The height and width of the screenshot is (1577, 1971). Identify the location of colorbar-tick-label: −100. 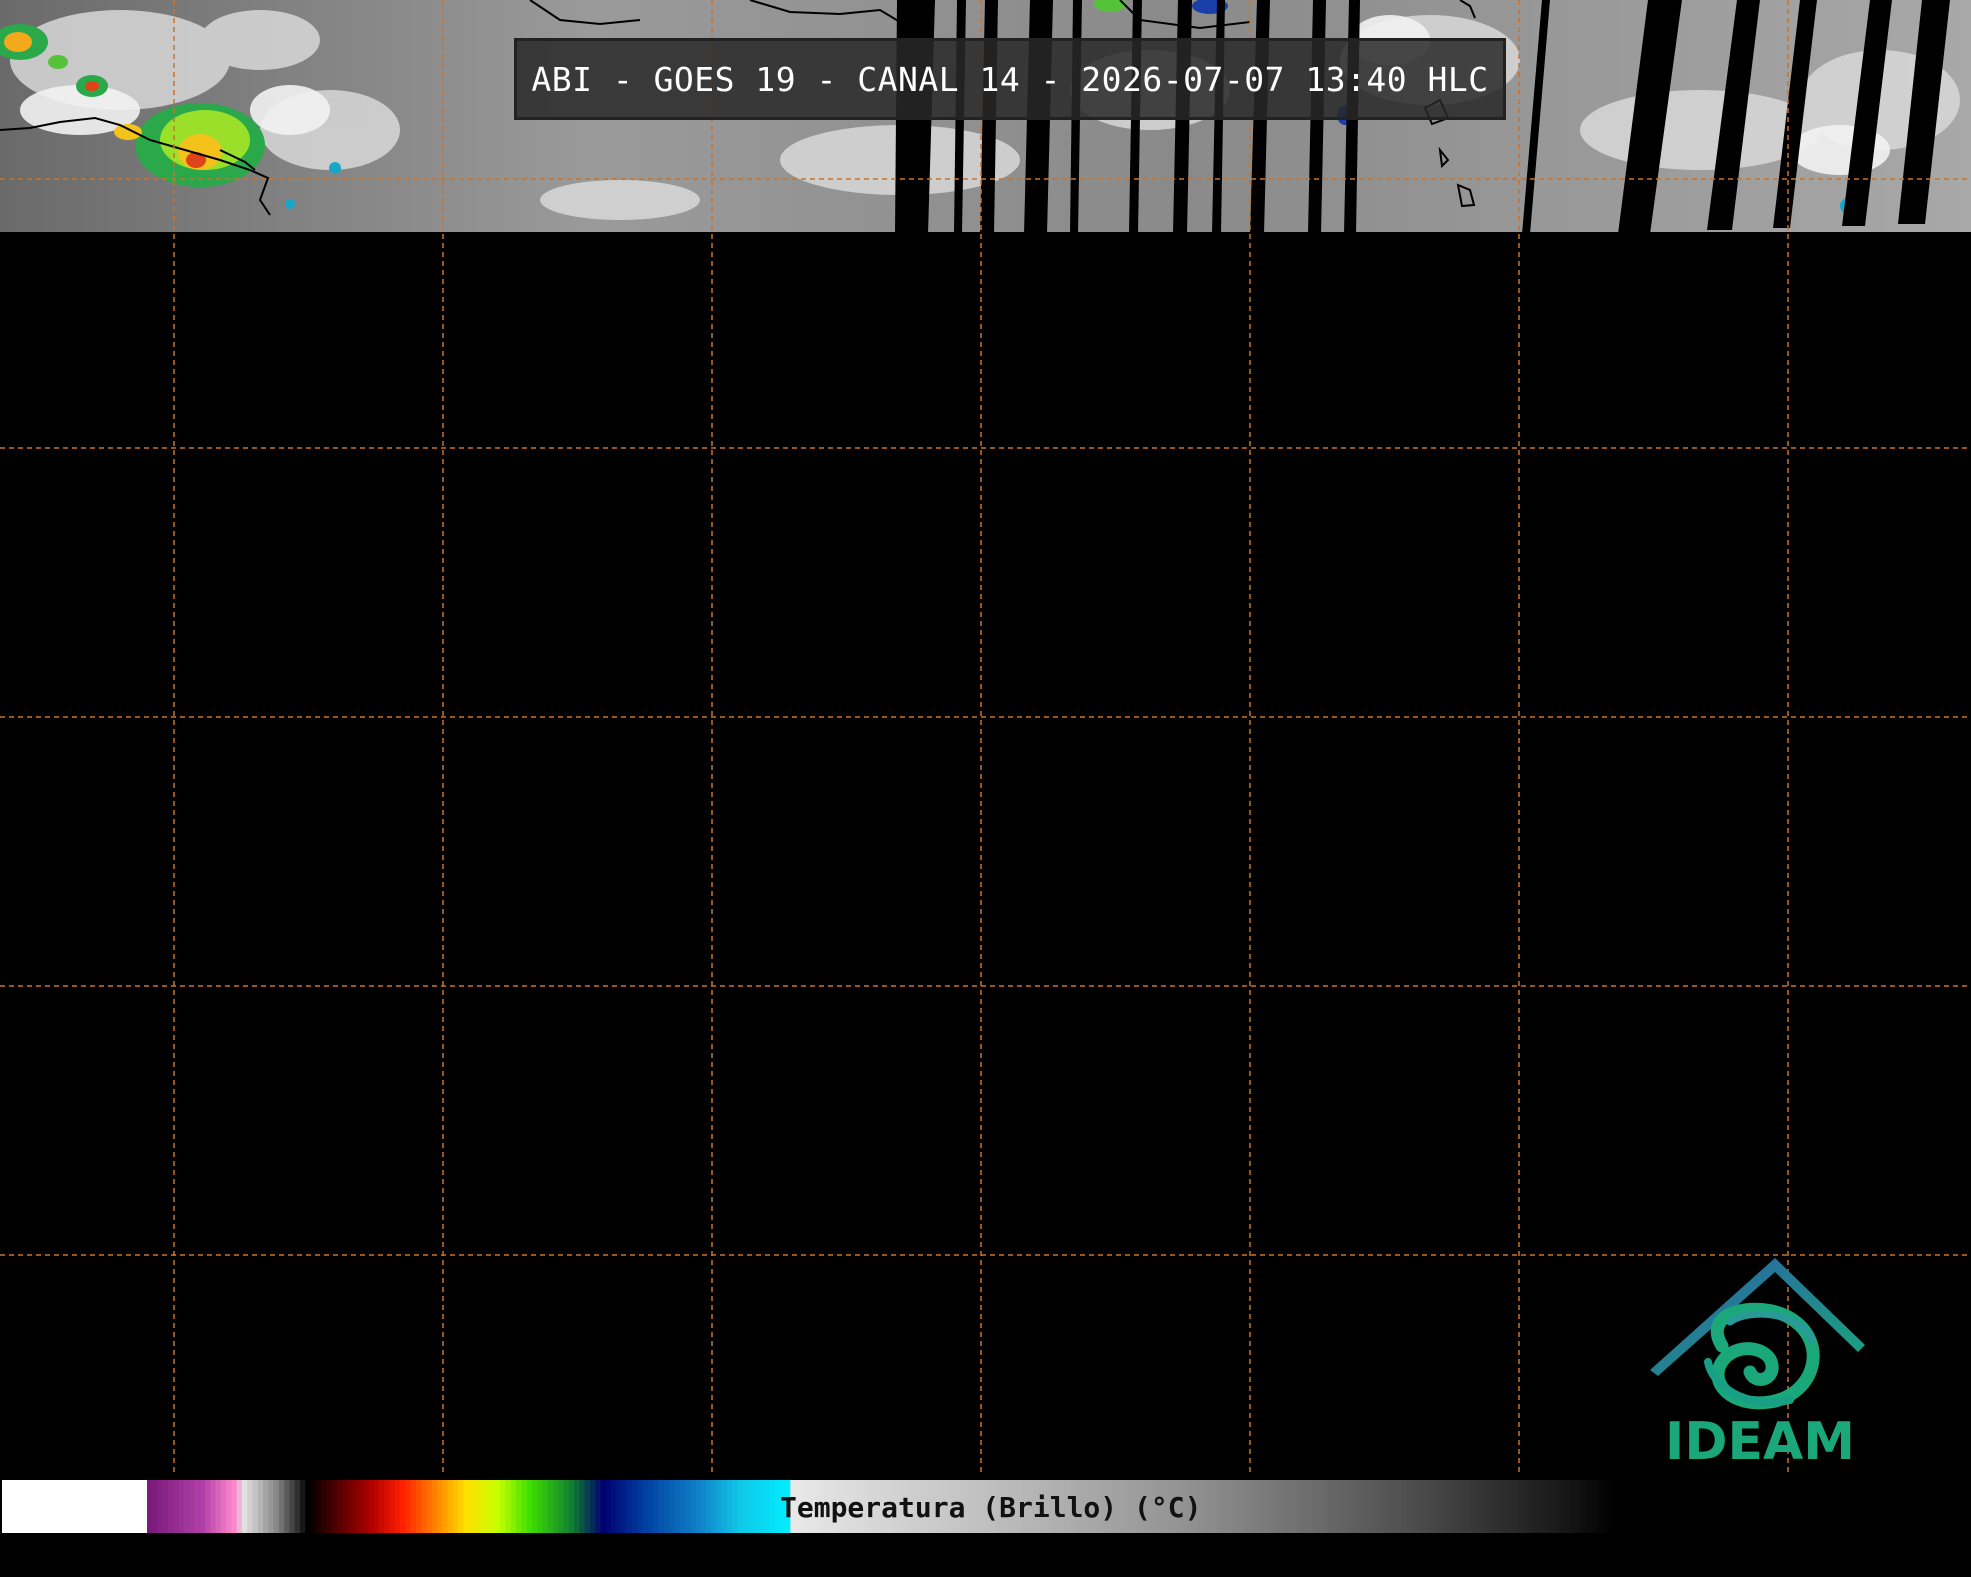
(31, 1564).